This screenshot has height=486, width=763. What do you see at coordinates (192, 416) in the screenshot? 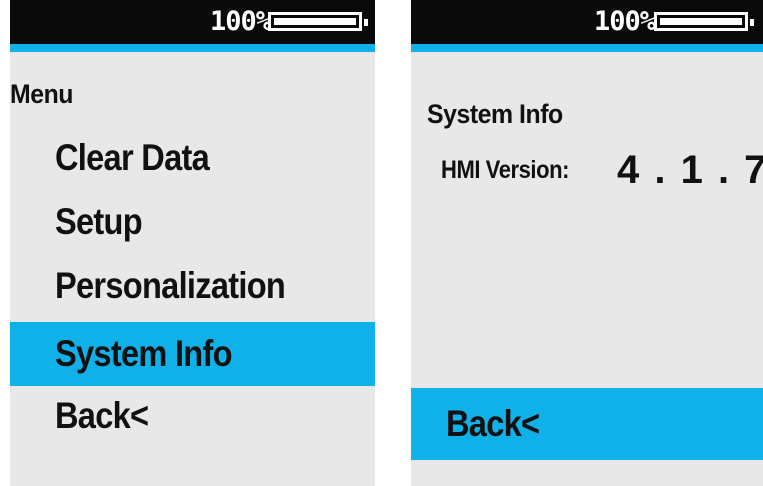
I see `menu-item-back: Back<` at bounding box center [192, 416].